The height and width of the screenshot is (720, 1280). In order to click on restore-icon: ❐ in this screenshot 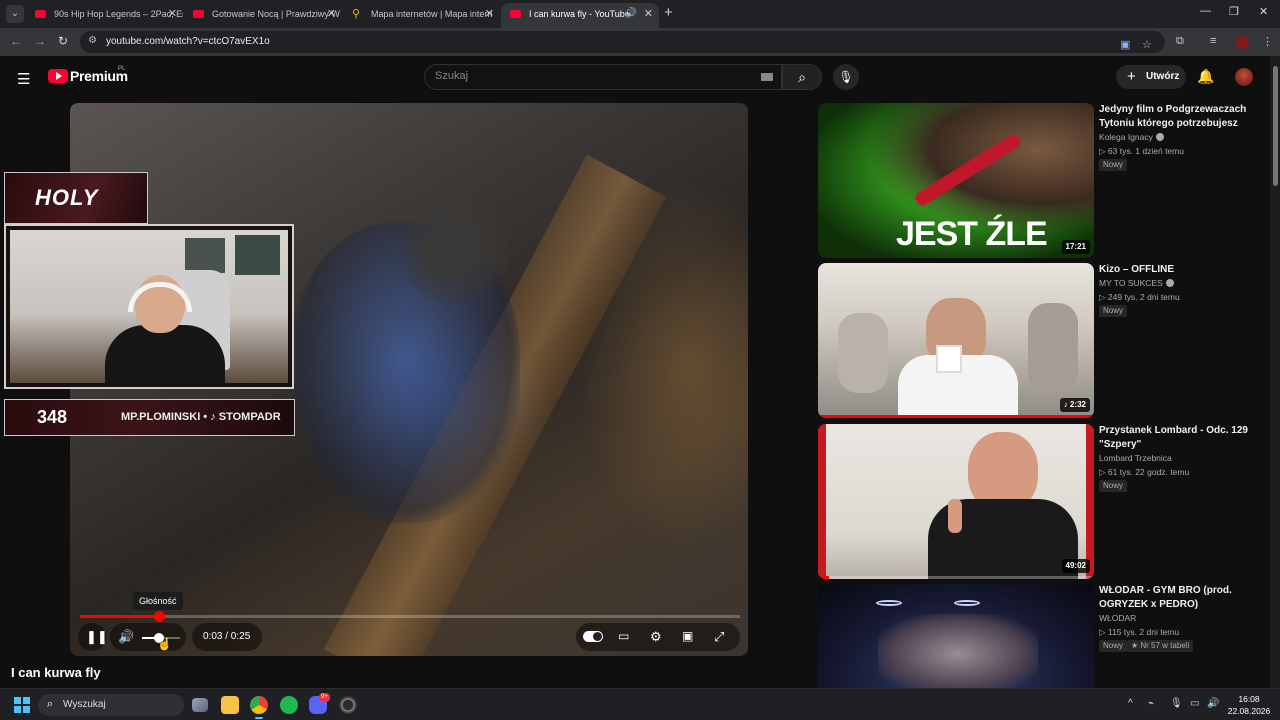, I will do `click(1234, 11)`.